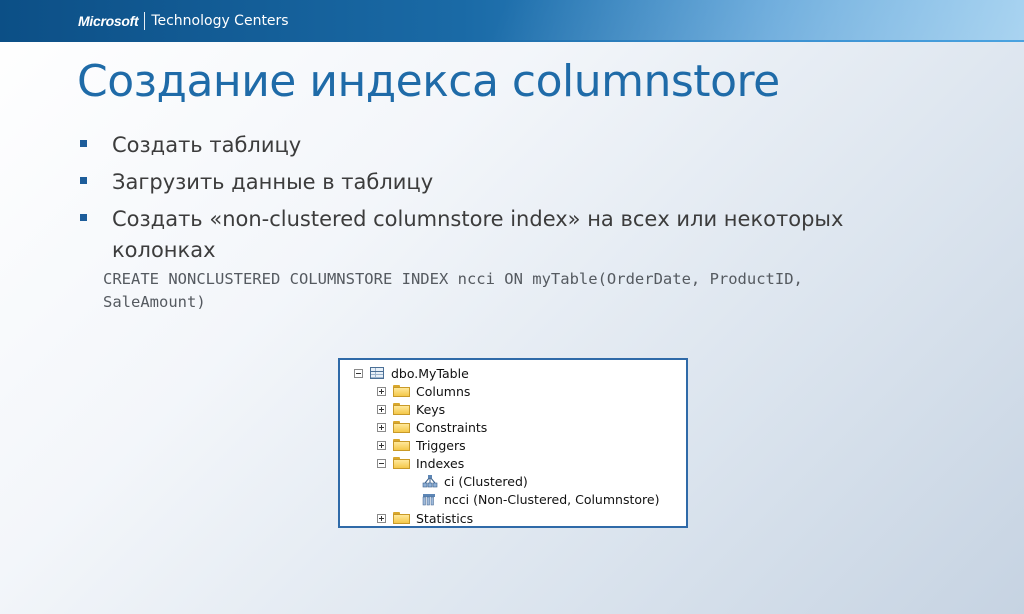 Image resolution: width=1024 pixels, height=614 pixels. I want to click on clustered-index-icon, so click(430, 480).